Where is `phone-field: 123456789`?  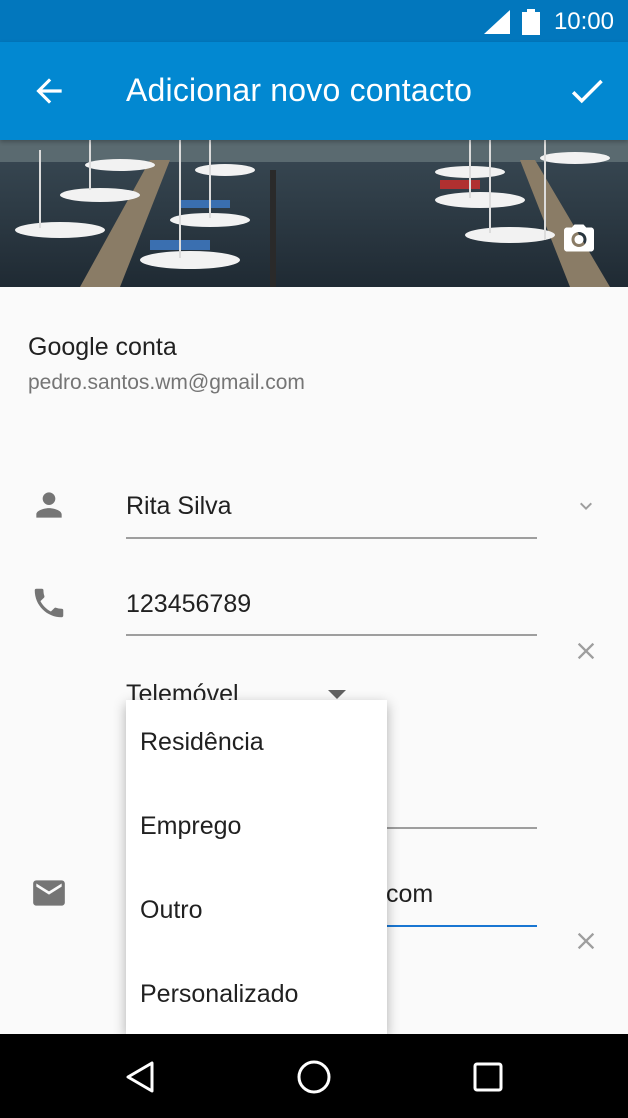 phone-field: 123456789 is located at coordinates (188, 604).